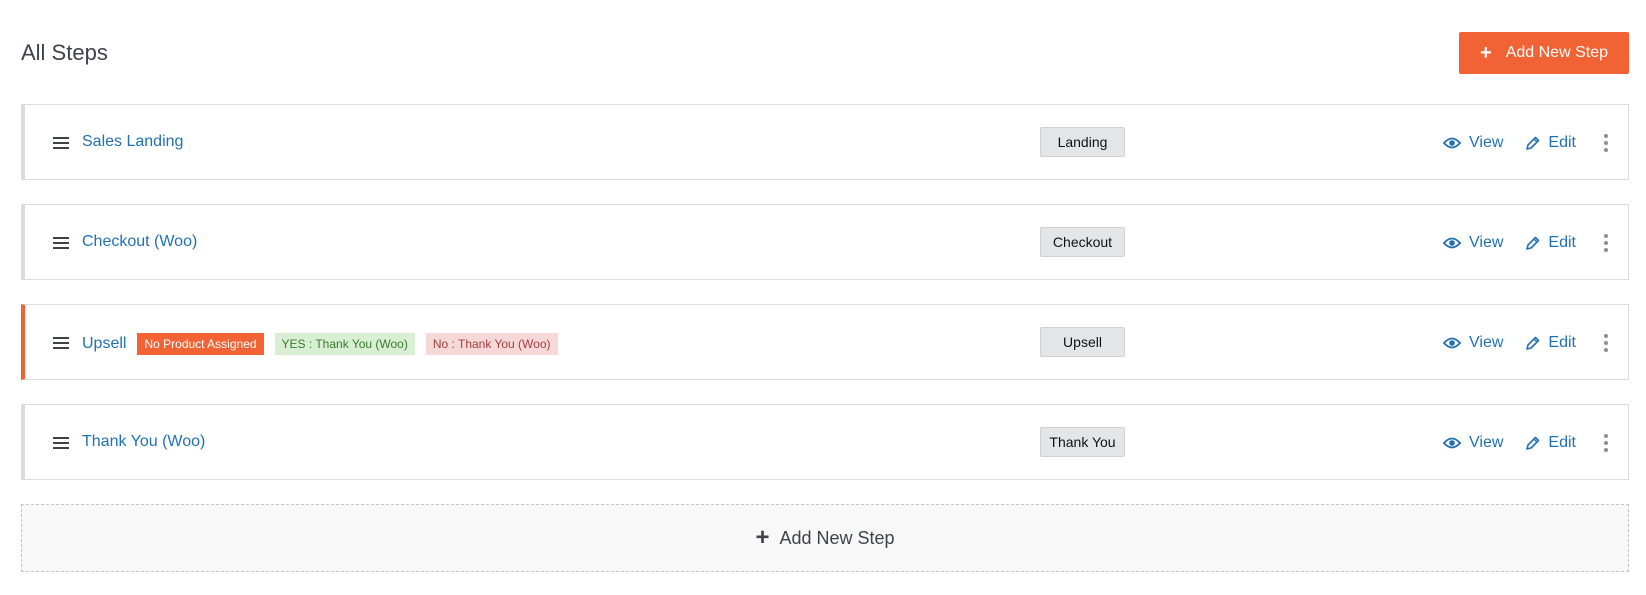 The height and width of the screenshot is (595, 1646). What do you see at coordinates (491, 344) in the screenshot?
I see `no-next-step-tag: No : Thank You (Woo)` at bounding box center [491, 344].